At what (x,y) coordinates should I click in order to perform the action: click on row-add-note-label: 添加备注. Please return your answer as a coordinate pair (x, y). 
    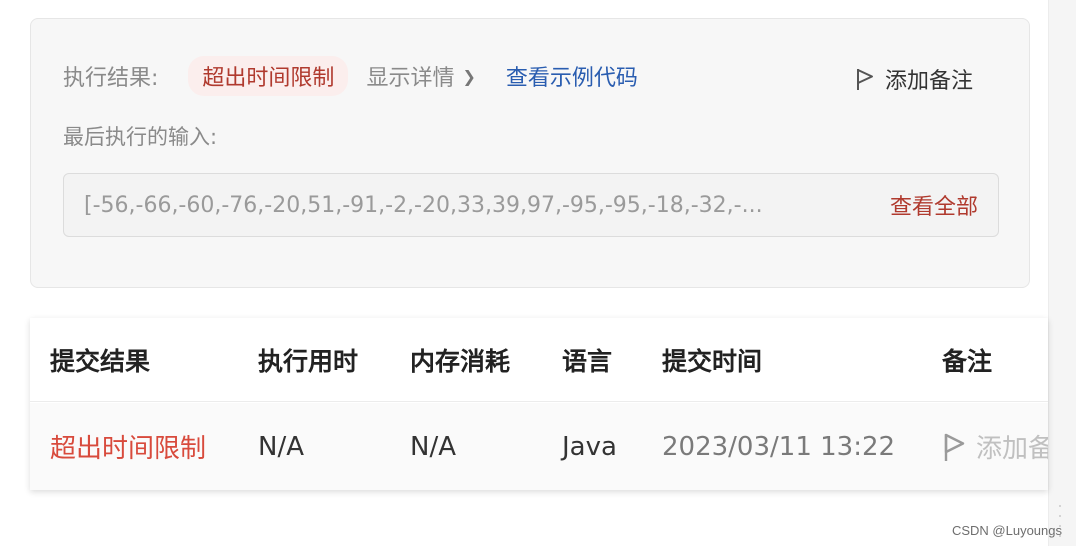
    Looking at the image, I should click on (1012, 449).